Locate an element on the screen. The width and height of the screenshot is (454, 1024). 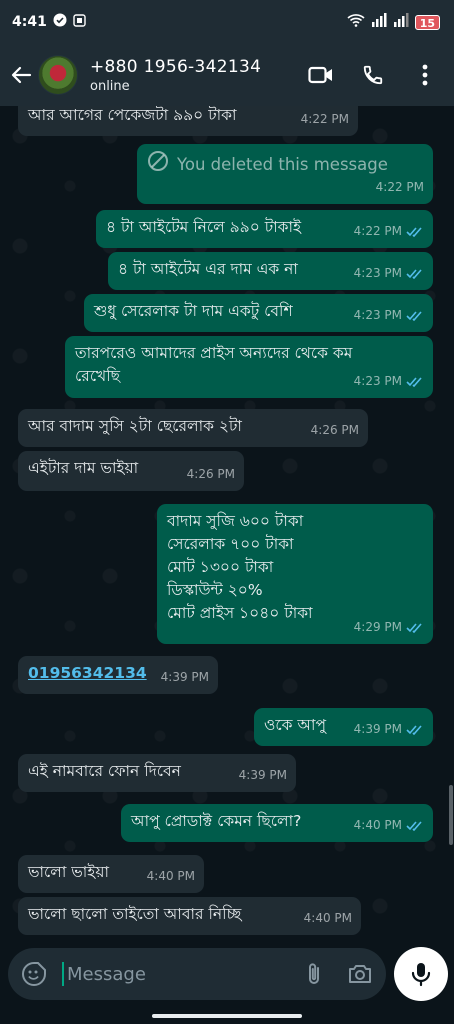
message-incoming: ভালো ছালো তাইতো আবার নিচ্ছি 4:40 PM is located at coordinates (189, 916).